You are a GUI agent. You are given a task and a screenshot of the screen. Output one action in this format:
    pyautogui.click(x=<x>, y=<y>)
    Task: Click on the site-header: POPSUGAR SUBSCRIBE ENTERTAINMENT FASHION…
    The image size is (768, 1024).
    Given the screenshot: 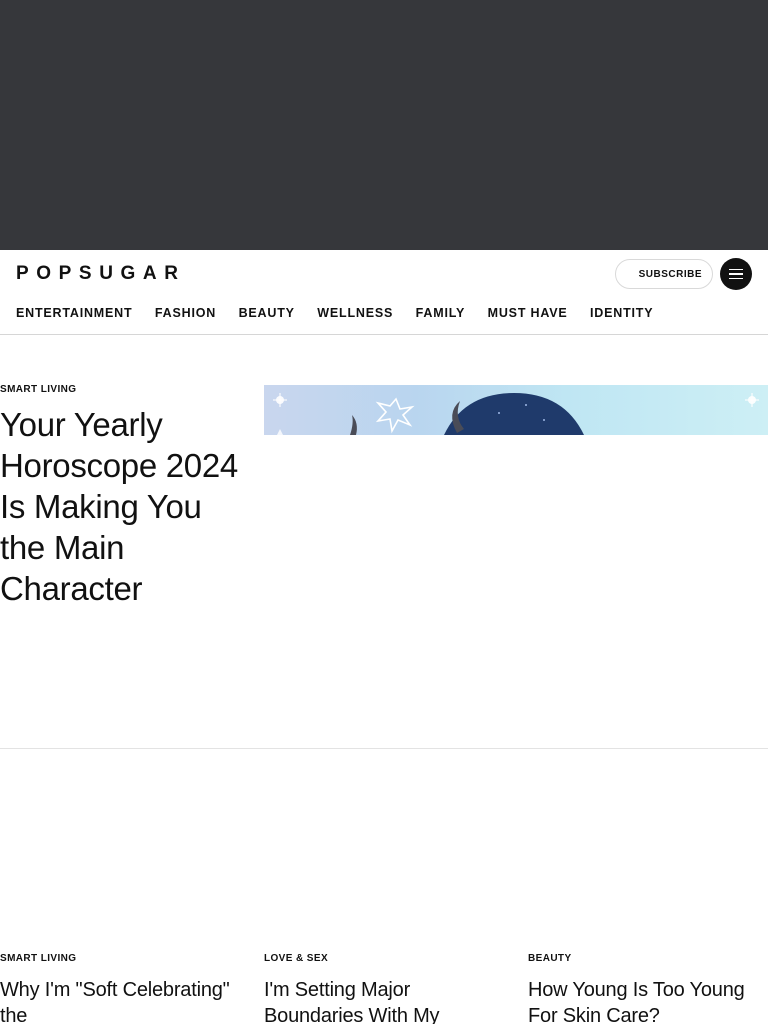 What is the action you would take?
    pyautogui.click(x=384, y=292)
    